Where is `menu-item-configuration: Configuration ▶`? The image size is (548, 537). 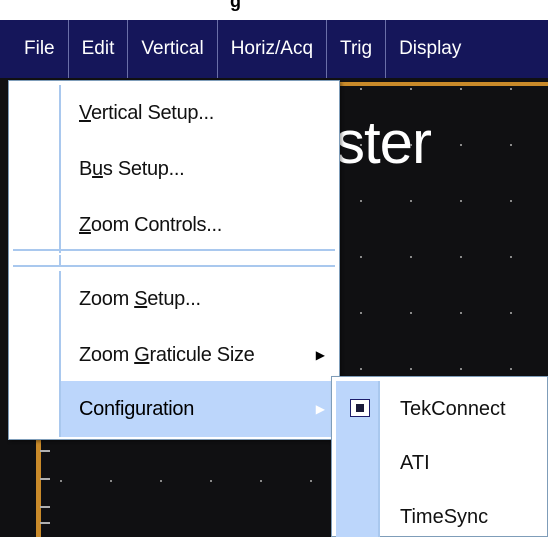 menu-item-configuration: Configuration ▶ is located at coordinates (174, 409).